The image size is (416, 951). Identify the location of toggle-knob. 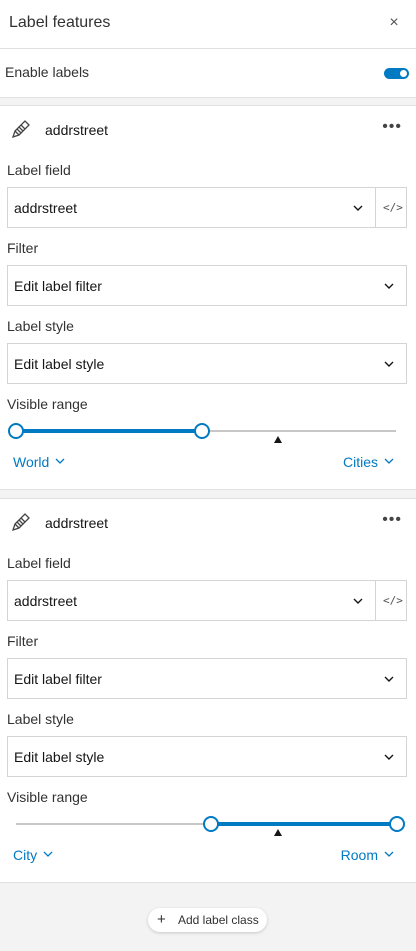
(403, 73).